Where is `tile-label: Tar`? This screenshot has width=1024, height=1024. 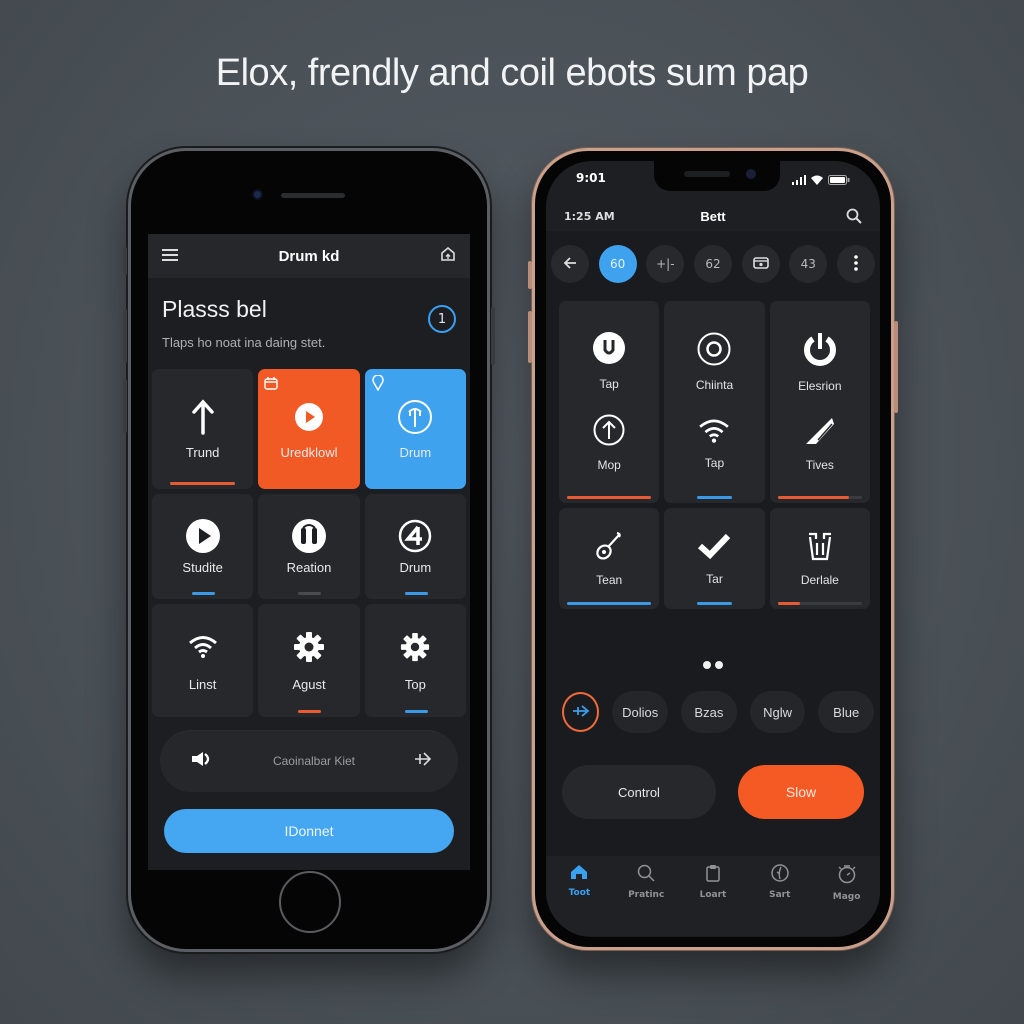
tile-label: Tar is located at coordinates (714, 578).